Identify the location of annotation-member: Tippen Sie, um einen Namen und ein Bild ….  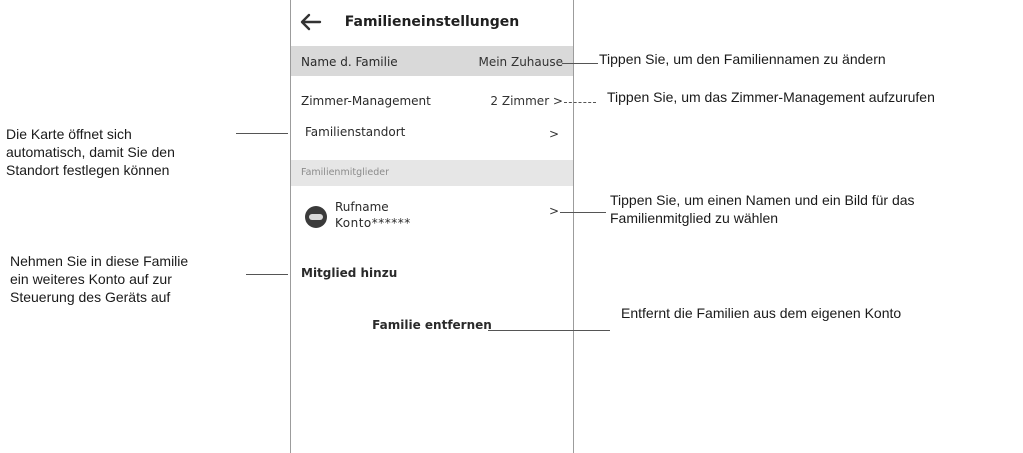
(762, 209).